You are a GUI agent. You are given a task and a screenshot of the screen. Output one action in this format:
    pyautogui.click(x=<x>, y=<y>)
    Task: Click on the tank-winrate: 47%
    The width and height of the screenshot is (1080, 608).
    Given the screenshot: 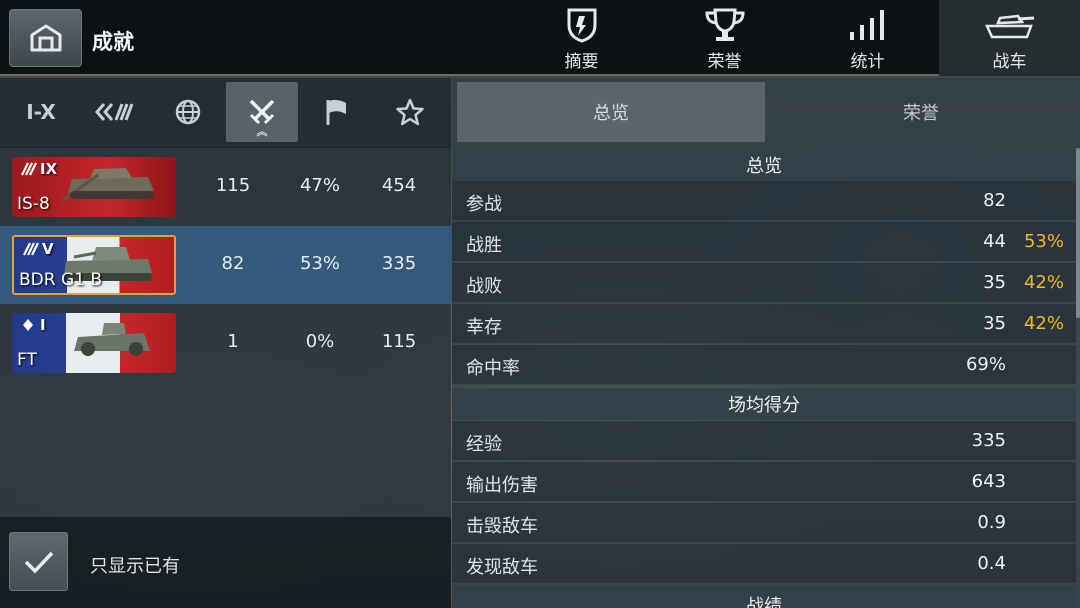 What is the action you would take?
    pyautogui.click(x=319, y=185)
    